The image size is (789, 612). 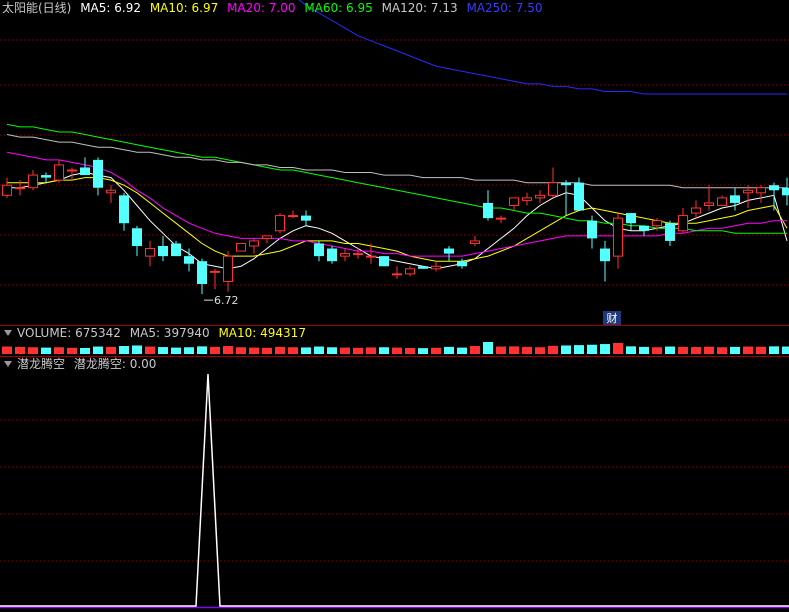 I want to click on finance-badge-label: 财, so click(x=612, y=318).